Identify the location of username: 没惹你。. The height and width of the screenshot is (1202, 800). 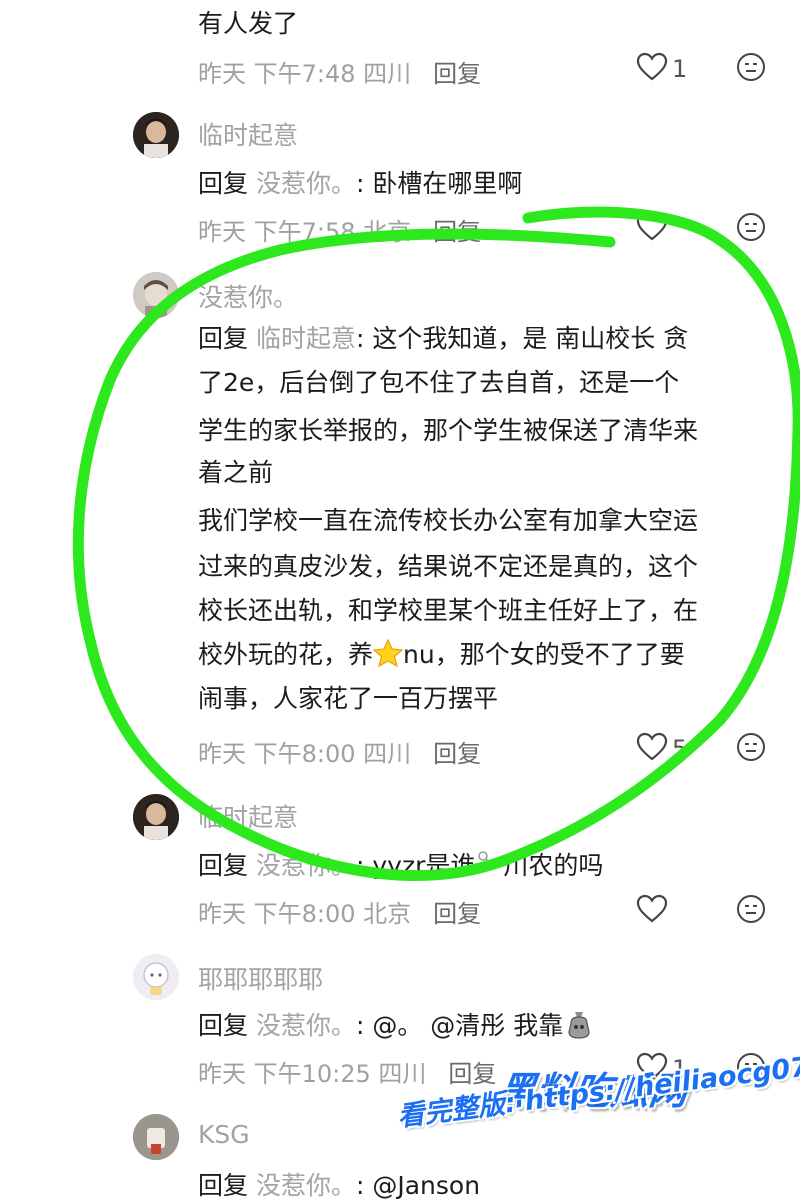
(248, 296).